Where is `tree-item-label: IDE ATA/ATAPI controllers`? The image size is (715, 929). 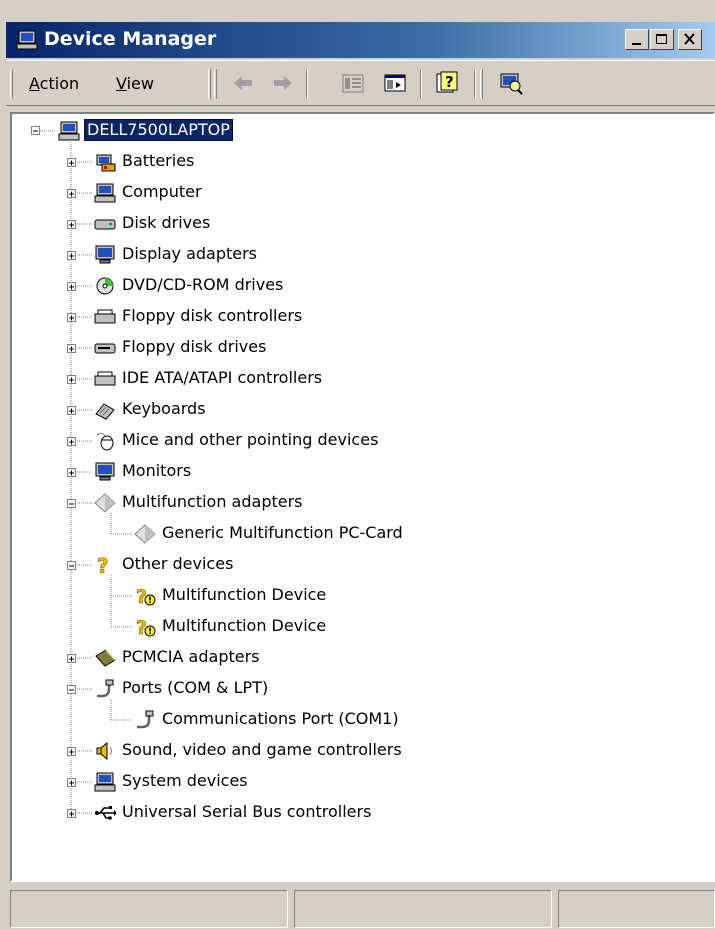
tree-item-label: IDE ATA/ATAPI controllers is located at coordinates (222, 377).